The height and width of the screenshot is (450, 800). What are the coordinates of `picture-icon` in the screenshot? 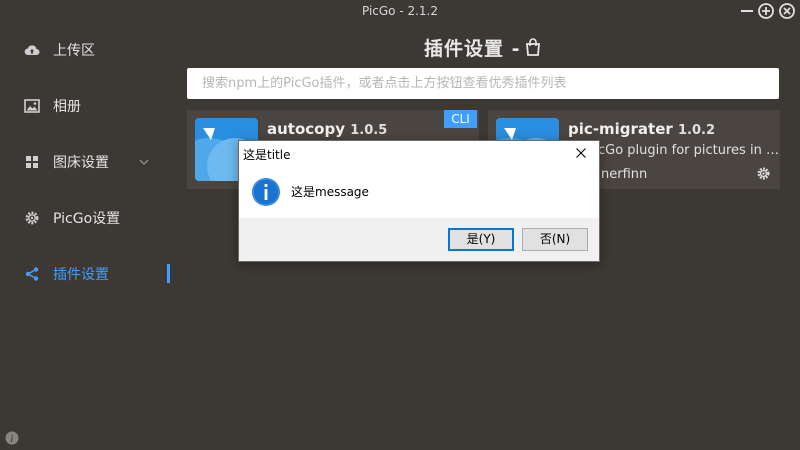 It's located at (32, 106).